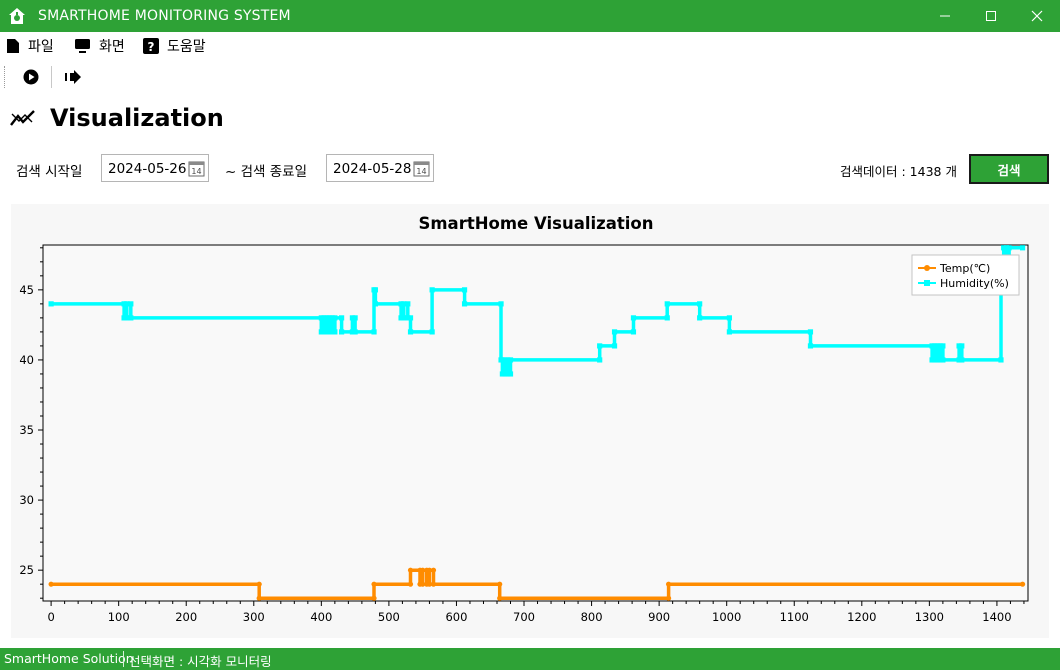  Describe the element at coordinates (389, 617) in the screenshot. I see `x-tick-label: 500` at that location.